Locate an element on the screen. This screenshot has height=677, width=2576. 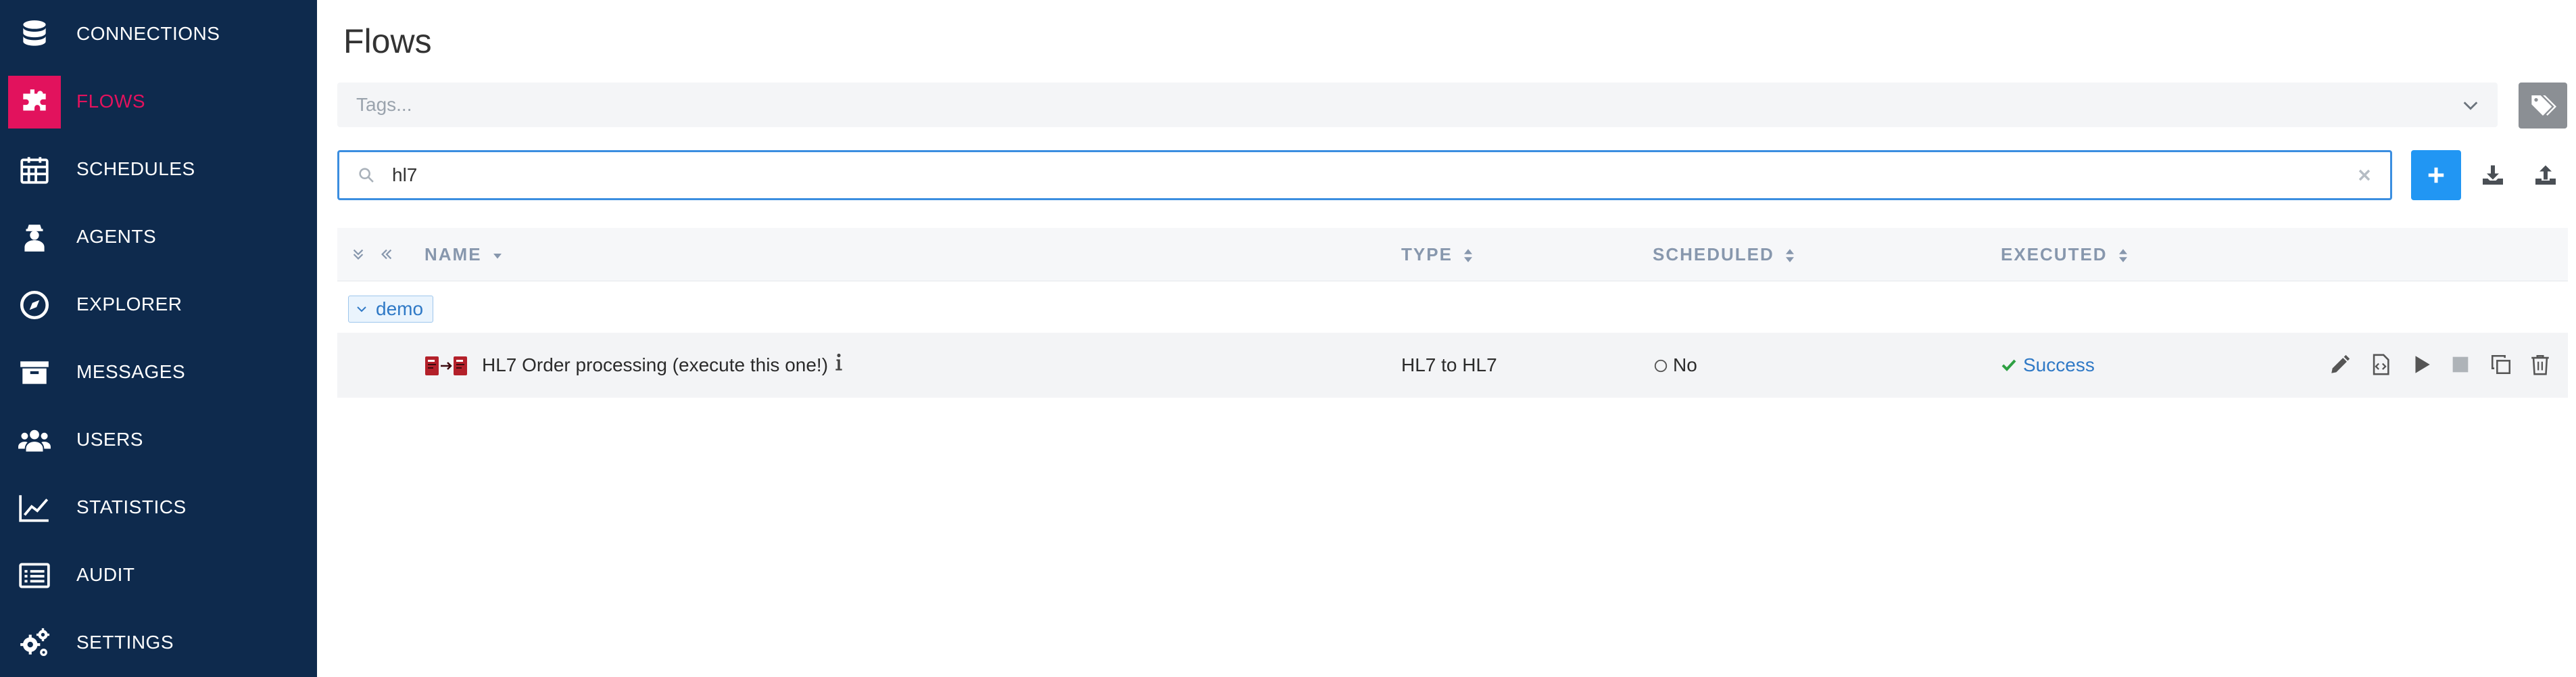
add-flow-button is located at coordinates (2436, 175).